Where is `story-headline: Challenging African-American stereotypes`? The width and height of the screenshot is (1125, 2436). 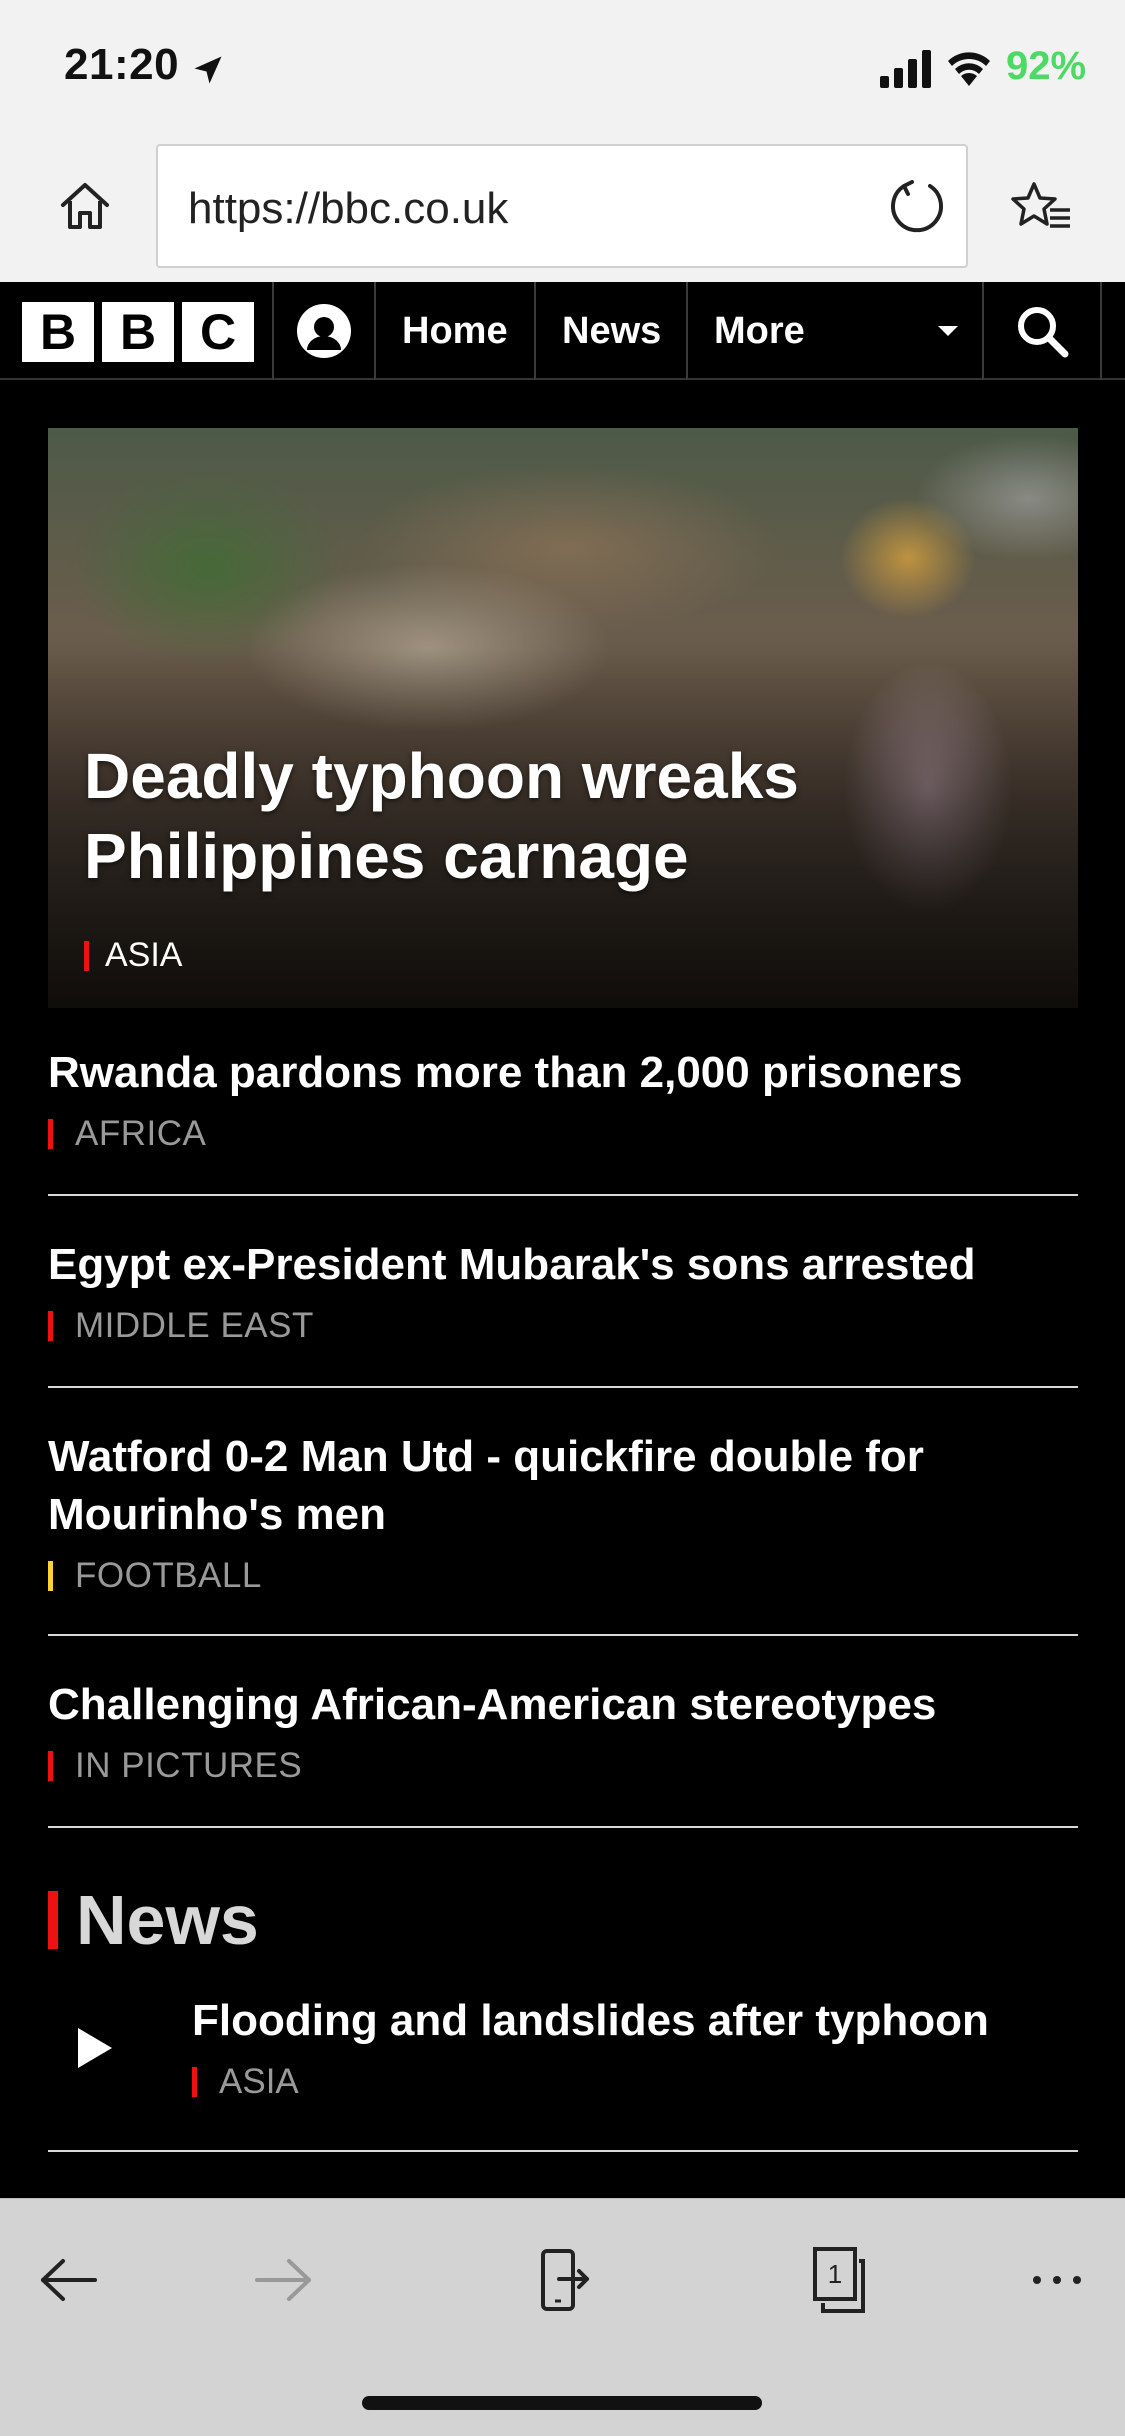
story-headline: Challenging African-American stereotypes is located at coordinates (563, 1705).